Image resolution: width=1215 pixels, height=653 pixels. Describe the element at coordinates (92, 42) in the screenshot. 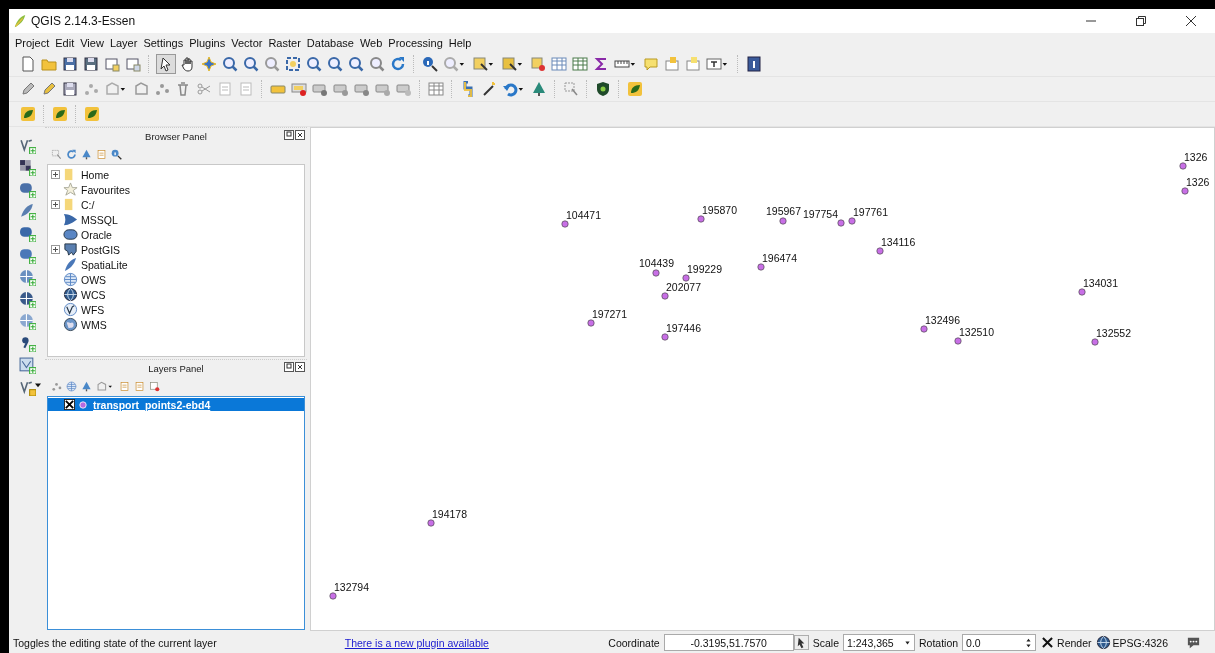

I see `menu-item: View` at that location.